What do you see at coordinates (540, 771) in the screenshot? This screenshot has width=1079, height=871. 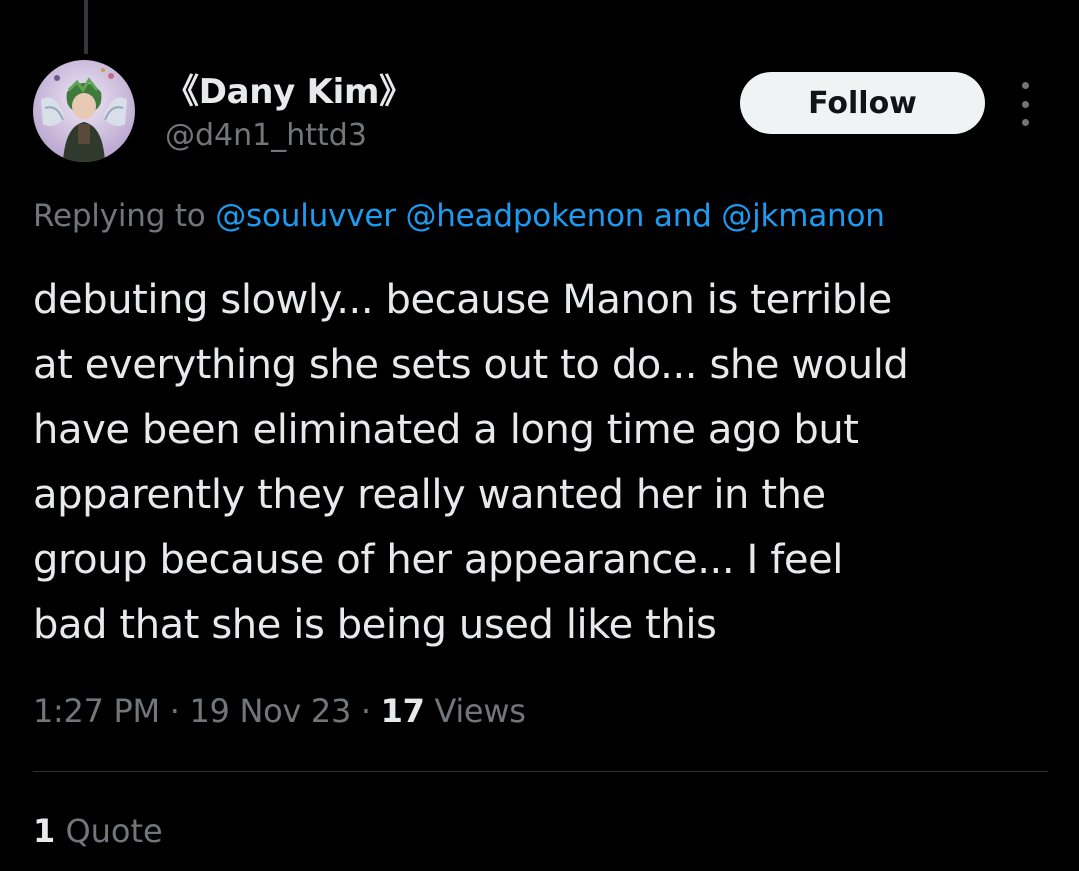 I see `divider` at bounding box center [540, 771].